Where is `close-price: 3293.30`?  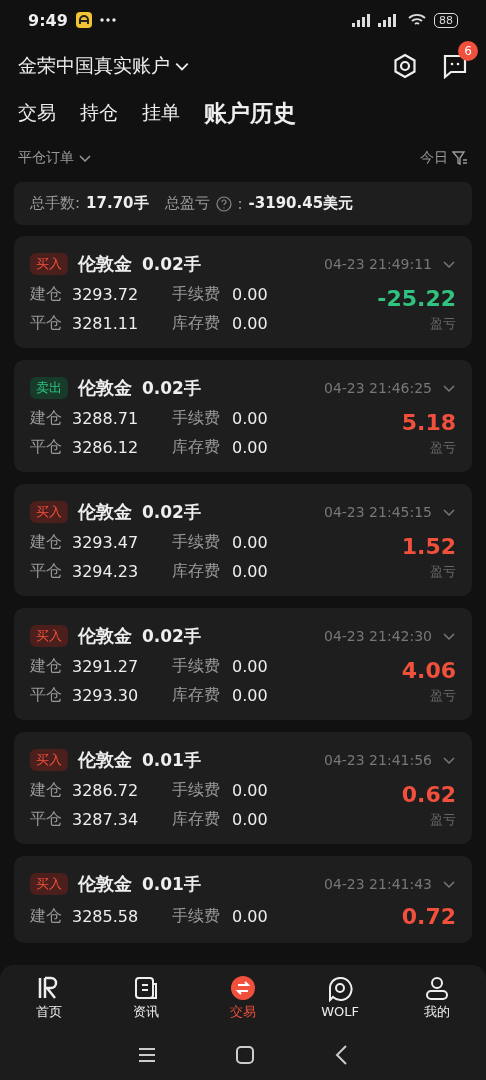
close-price: 3293.30 is located at coordinates (106, 695).